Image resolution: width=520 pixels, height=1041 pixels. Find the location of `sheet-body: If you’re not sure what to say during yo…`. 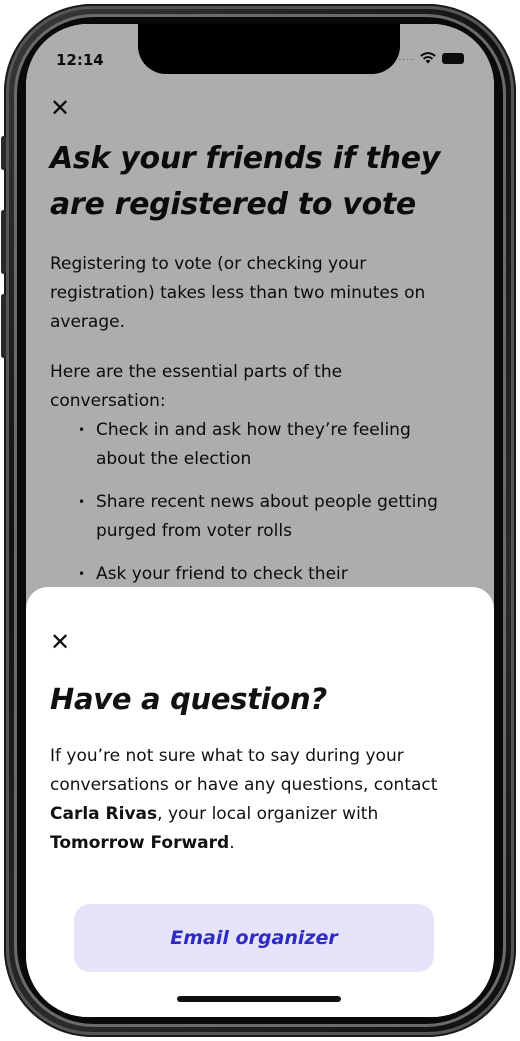

sheet-body: If you’re not sure what to say during yo… is located at coordinates (255, 800).